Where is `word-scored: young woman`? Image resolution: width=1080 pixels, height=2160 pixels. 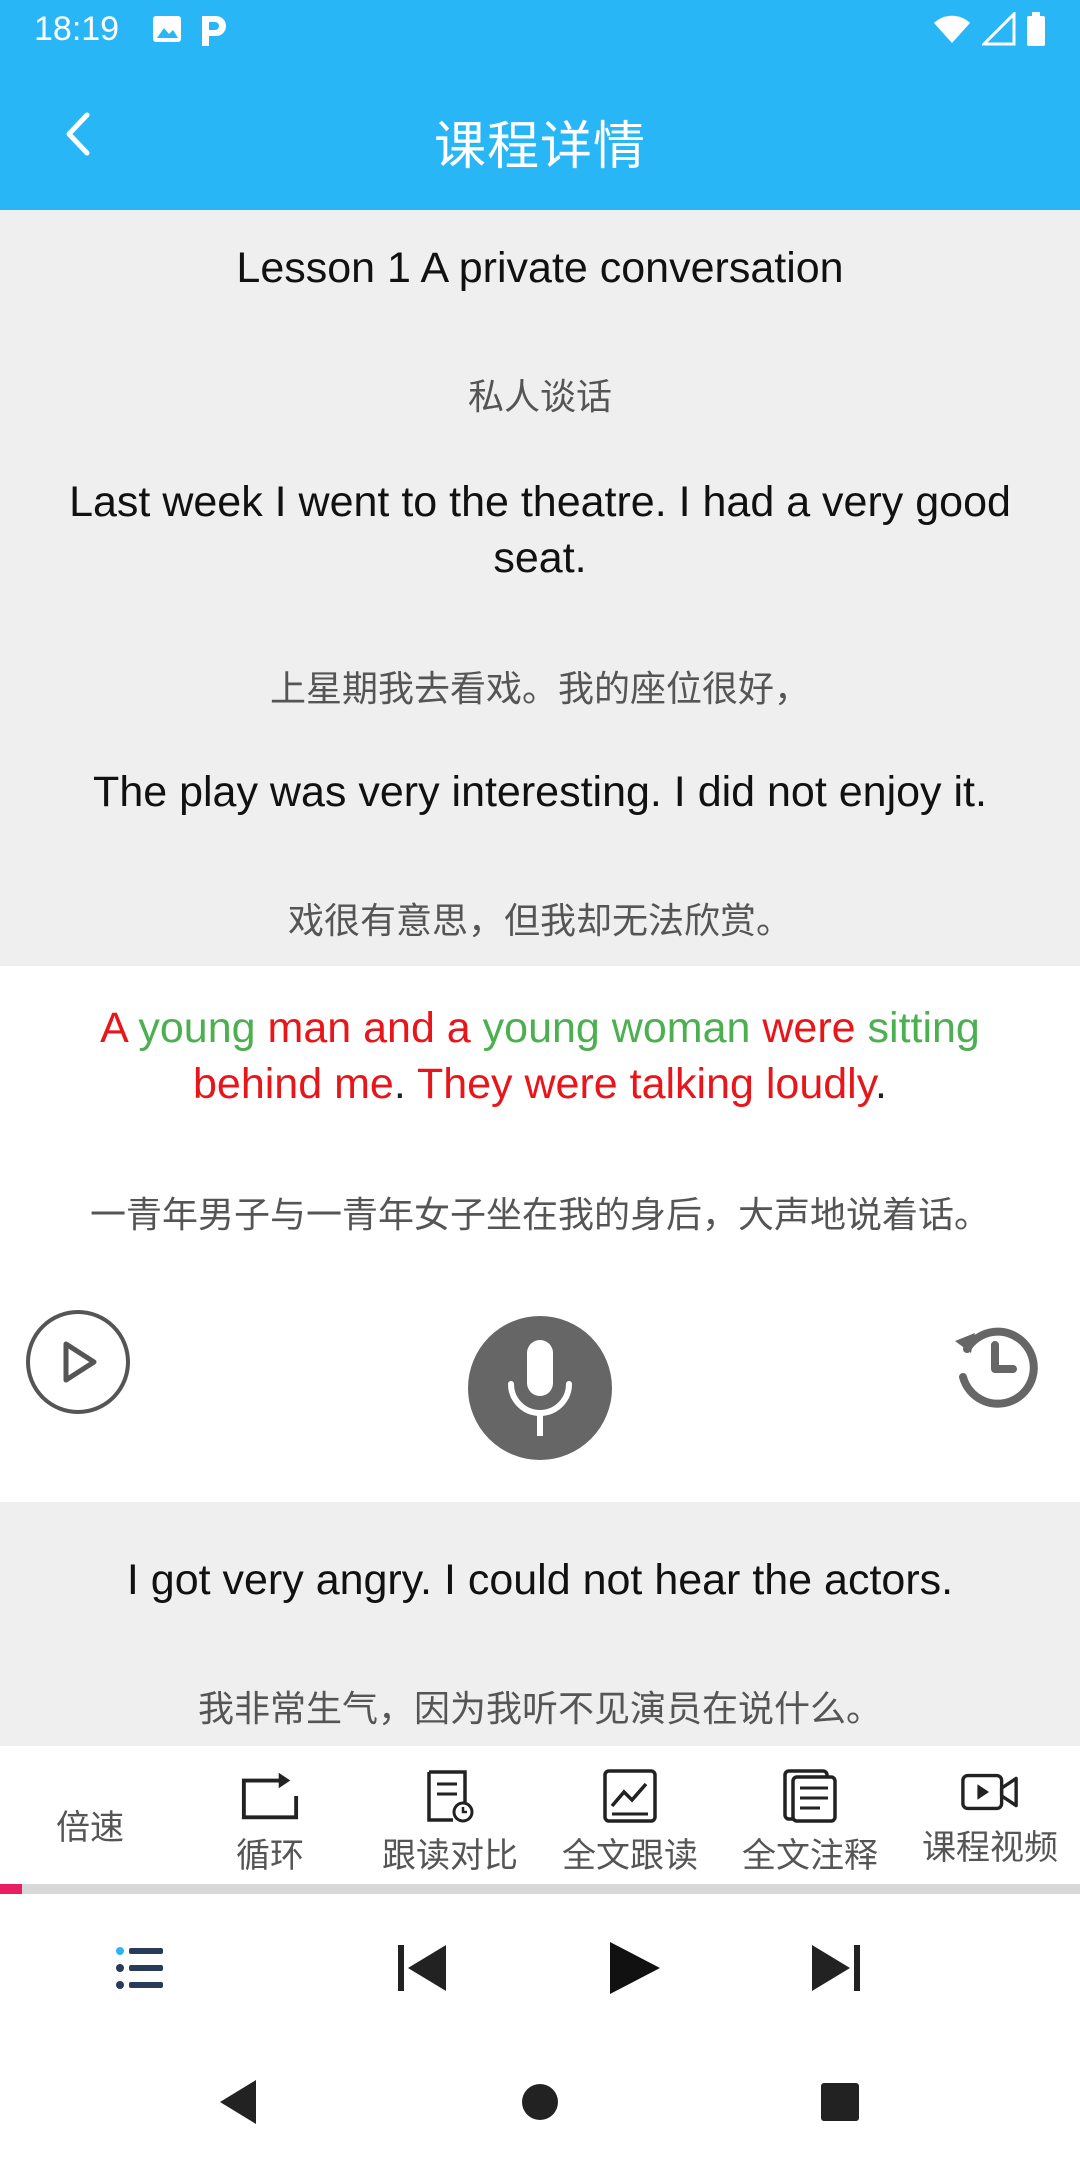 word-scored: young woman is located at coordinates (616, 1028).